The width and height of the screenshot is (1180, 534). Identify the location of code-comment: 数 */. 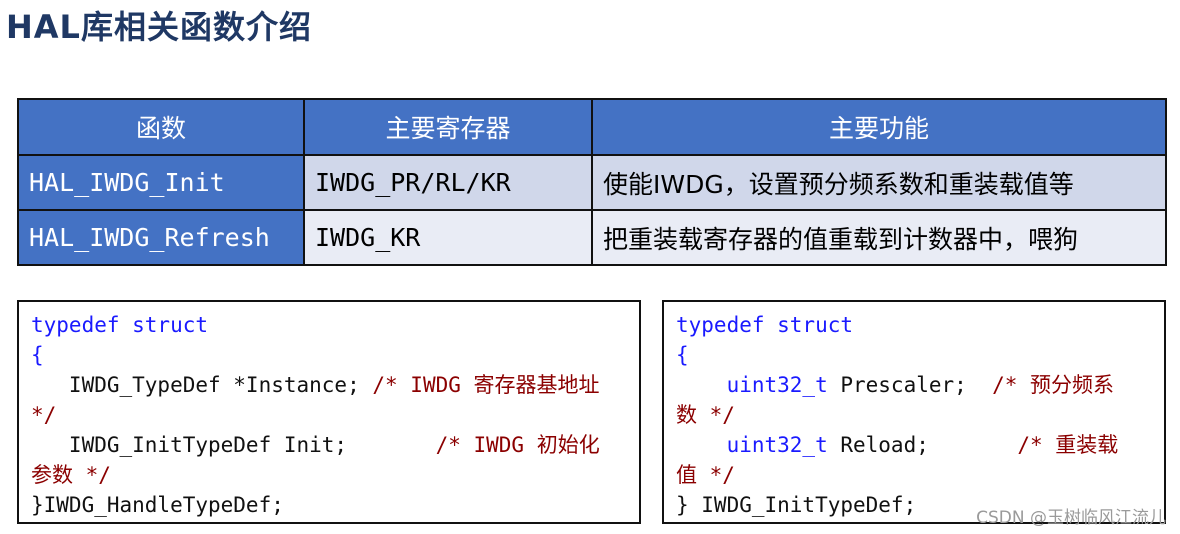
(705, 415).